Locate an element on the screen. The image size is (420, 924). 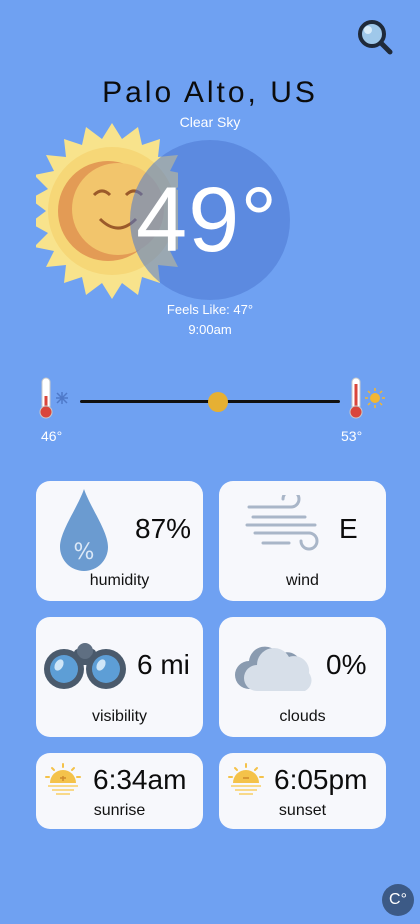
city-name: Palo Alto, US is located at coordinates (210, 92).